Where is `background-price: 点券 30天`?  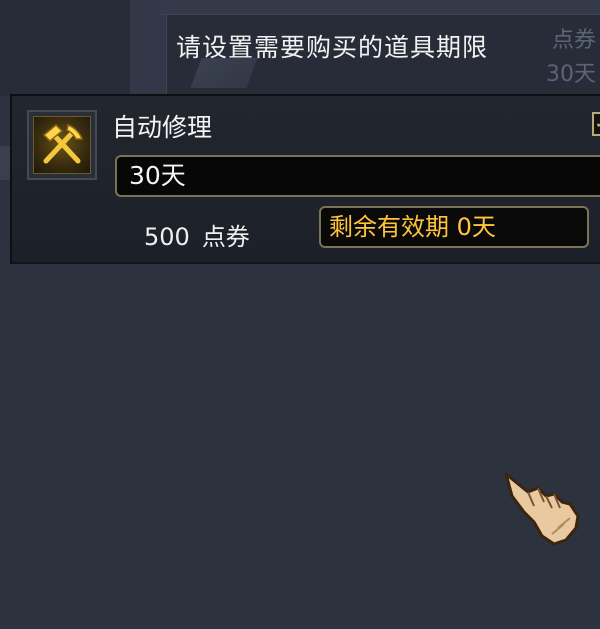
background-price: 点券 30天 is located at coordinates (571, 58).